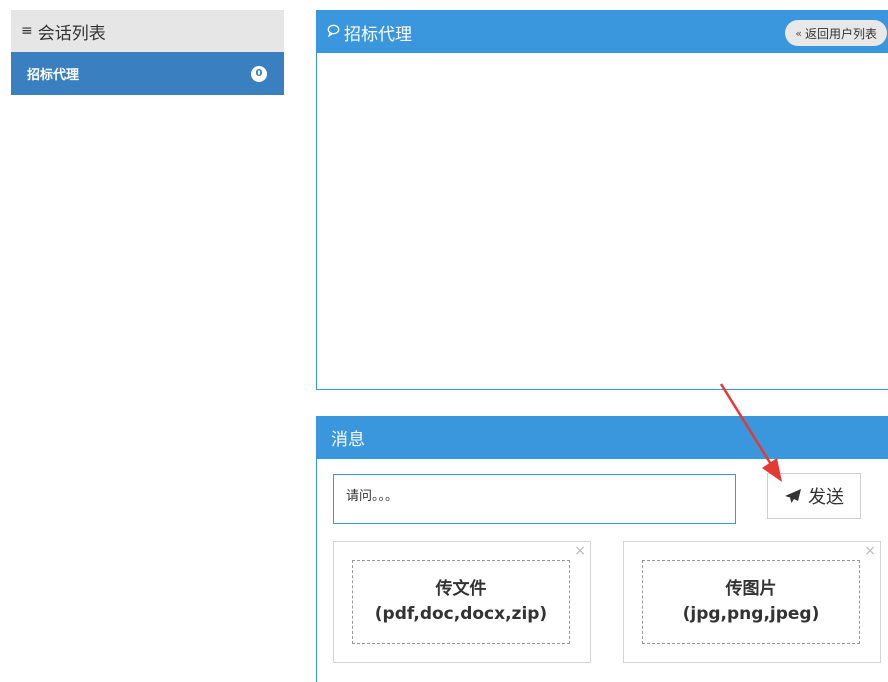 The height and width of the screenshot is (682, 888). I want to click on send-button-label: 发送, so click(826, 497).